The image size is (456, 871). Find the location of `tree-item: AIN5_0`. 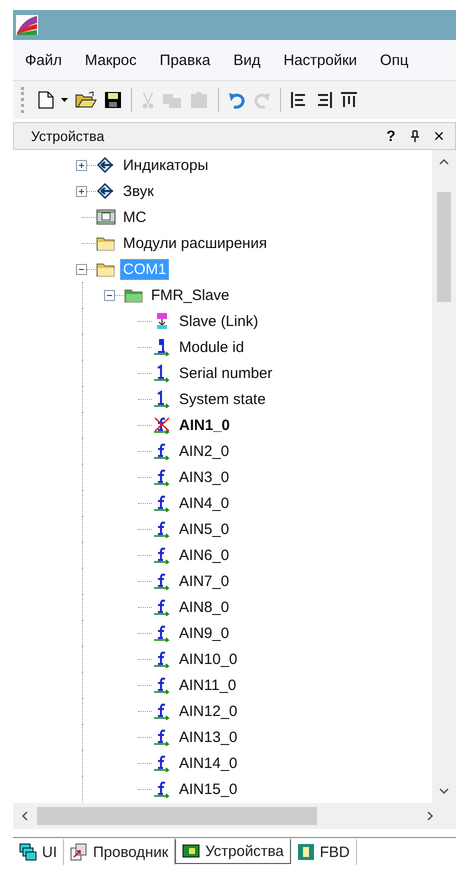

tree-item: AIN5_0 is located at coordinates (204, 529).